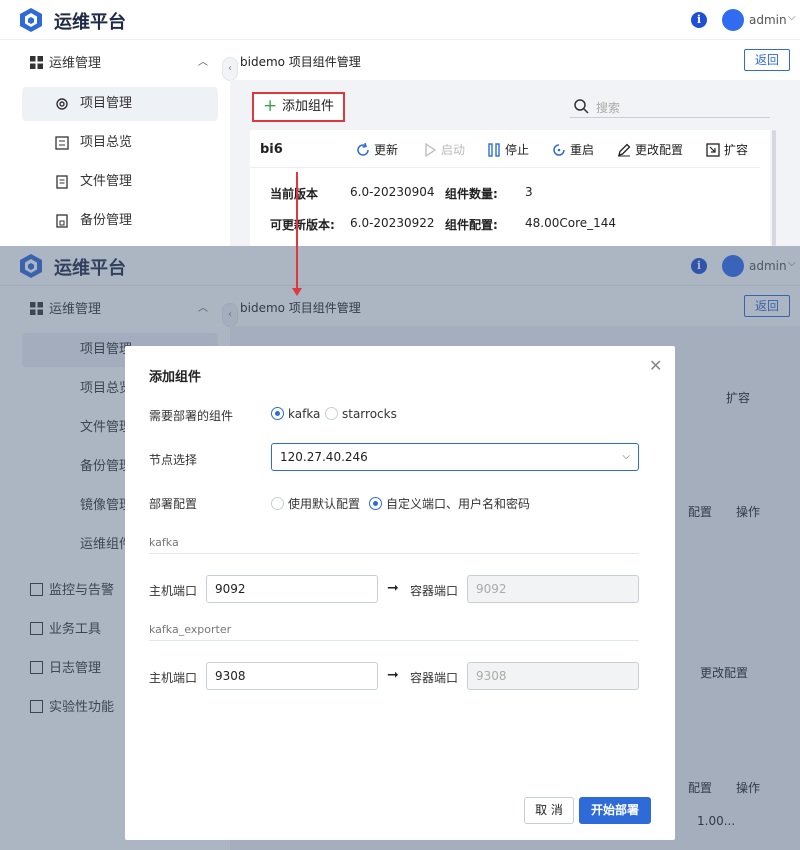 This screenshot has height=850, width=800. I want to click on expand-icon, so click(713, 150).